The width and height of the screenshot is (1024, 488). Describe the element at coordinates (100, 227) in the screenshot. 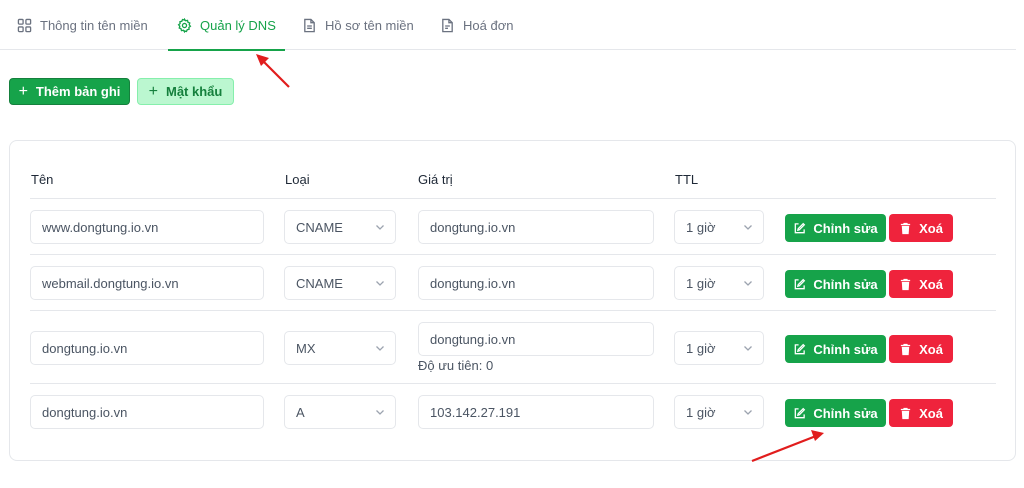

I see `record-name-value: www.dongtung.io.vn` at that location.